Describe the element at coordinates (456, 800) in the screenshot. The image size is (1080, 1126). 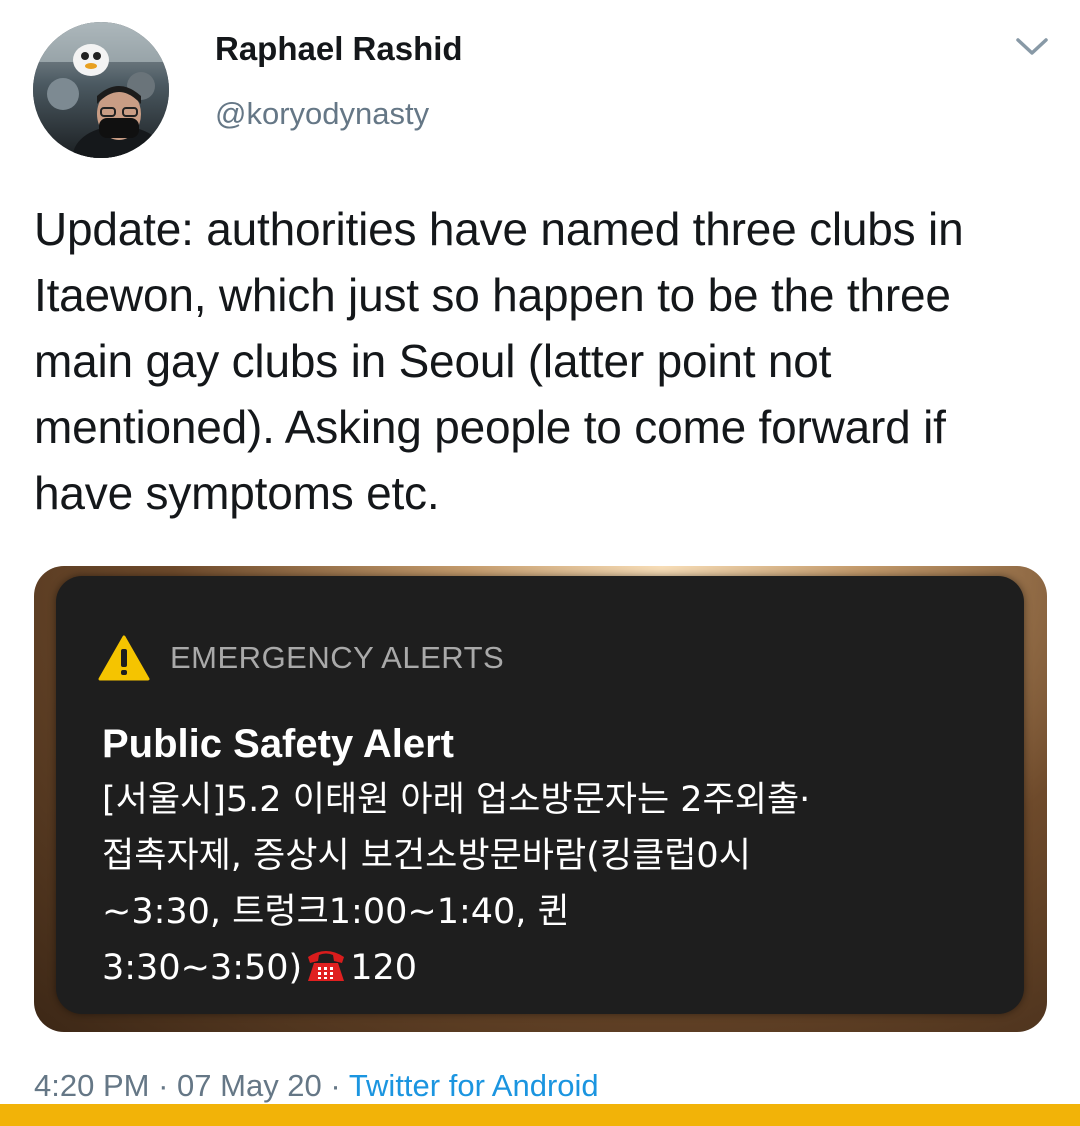
I see `alert-line: [서울시]5.2 이태원 아래 업소방문자는 2주외출·` at that location.